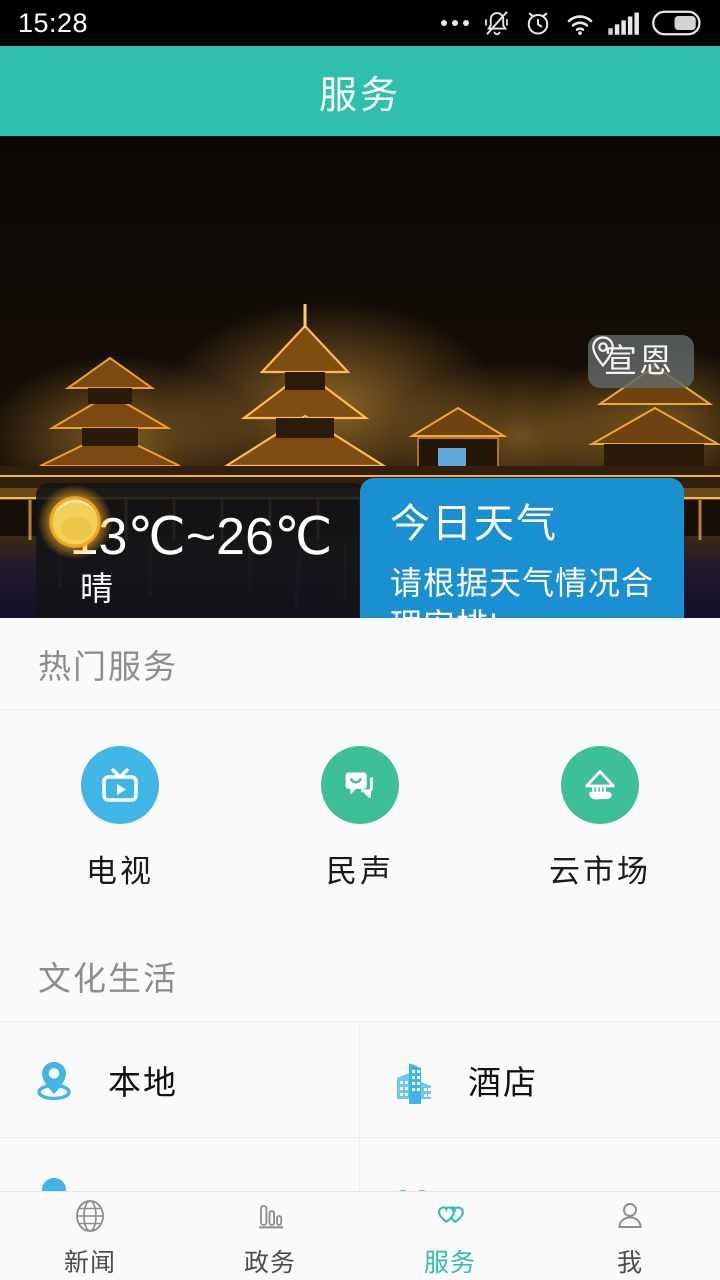  What do you see at coordinates (629, 1262) in the screenshot?
I see `tab-label: 我` at bounding box center [629, 1262].